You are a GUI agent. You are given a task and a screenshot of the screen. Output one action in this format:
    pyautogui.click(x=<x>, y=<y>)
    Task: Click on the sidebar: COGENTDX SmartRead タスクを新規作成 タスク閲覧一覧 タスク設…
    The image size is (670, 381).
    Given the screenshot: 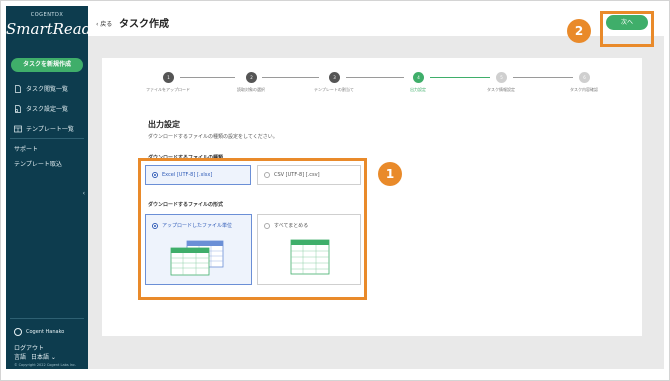 What is the action you would take?
    pyautogui.click(x=48, y=187)
    